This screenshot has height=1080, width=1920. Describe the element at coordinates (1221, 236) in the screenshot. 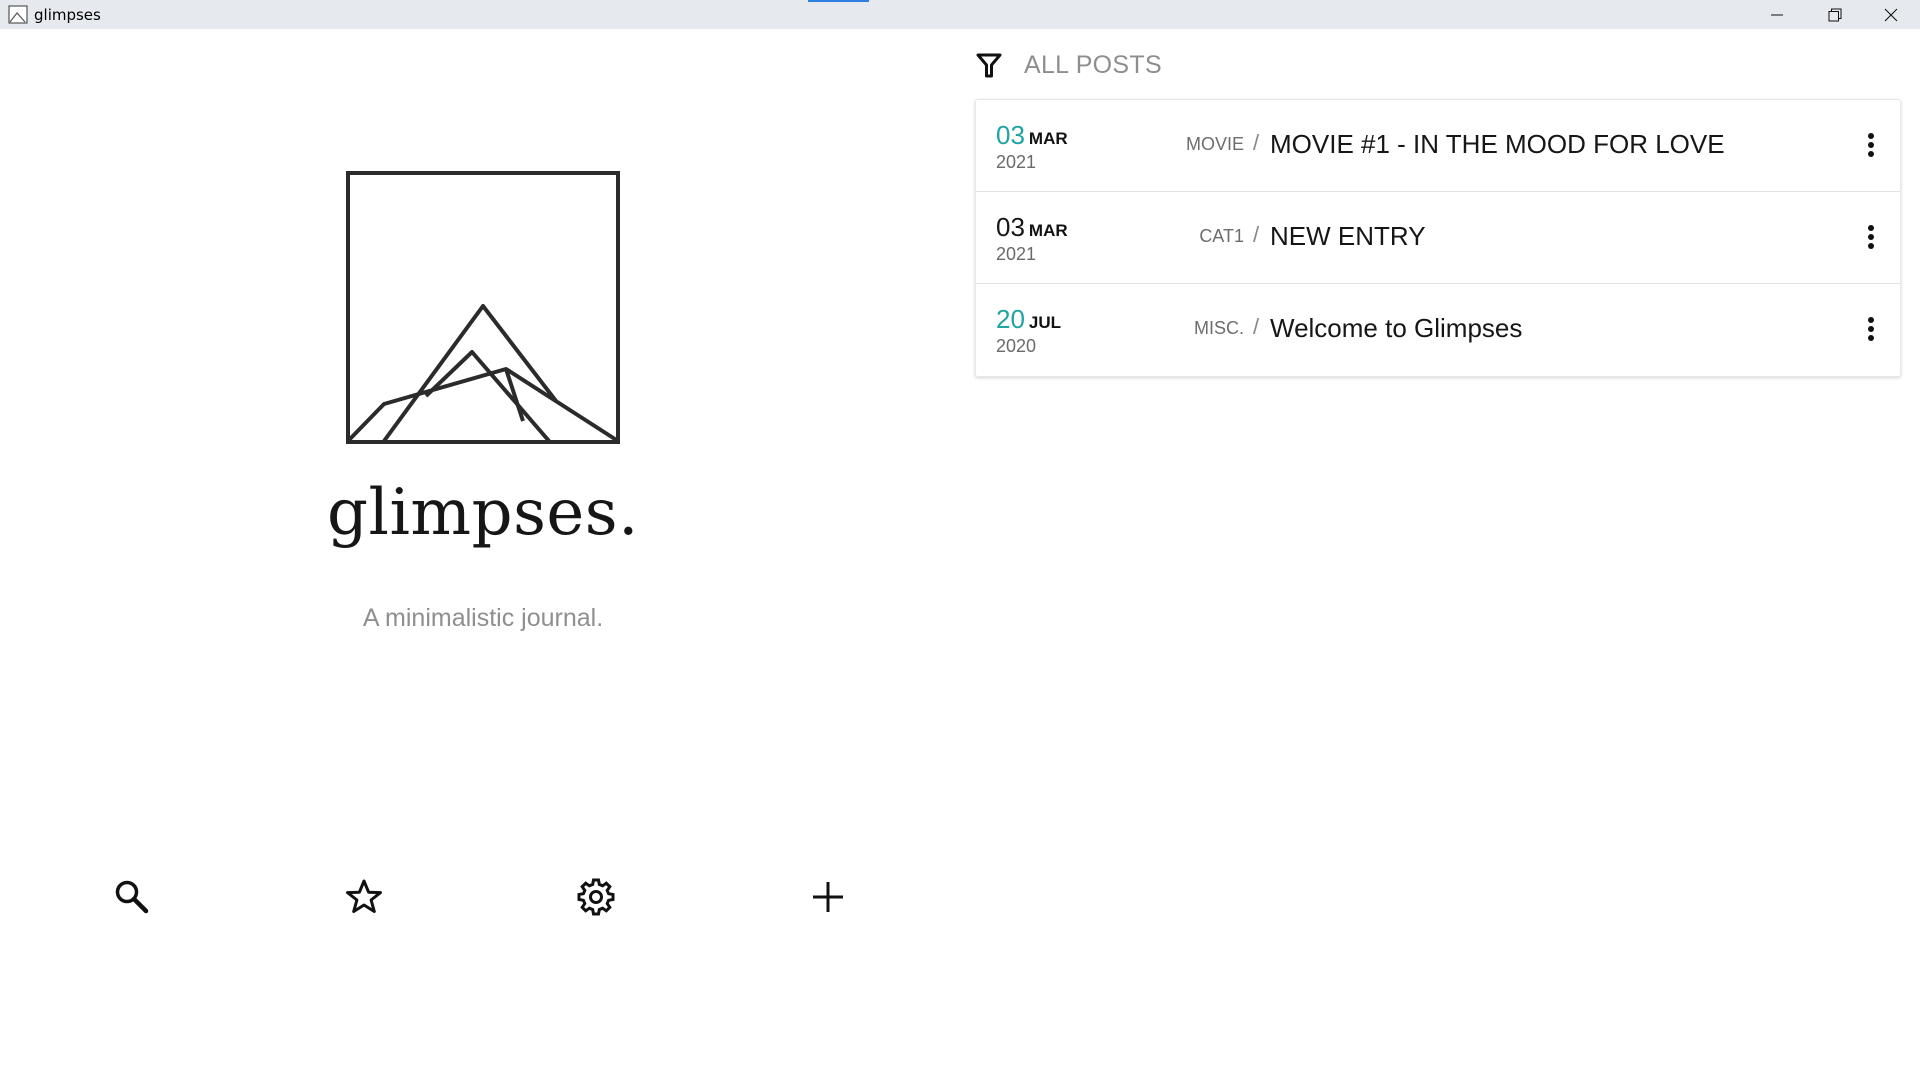

I see `post-category: CAT1` at that location.